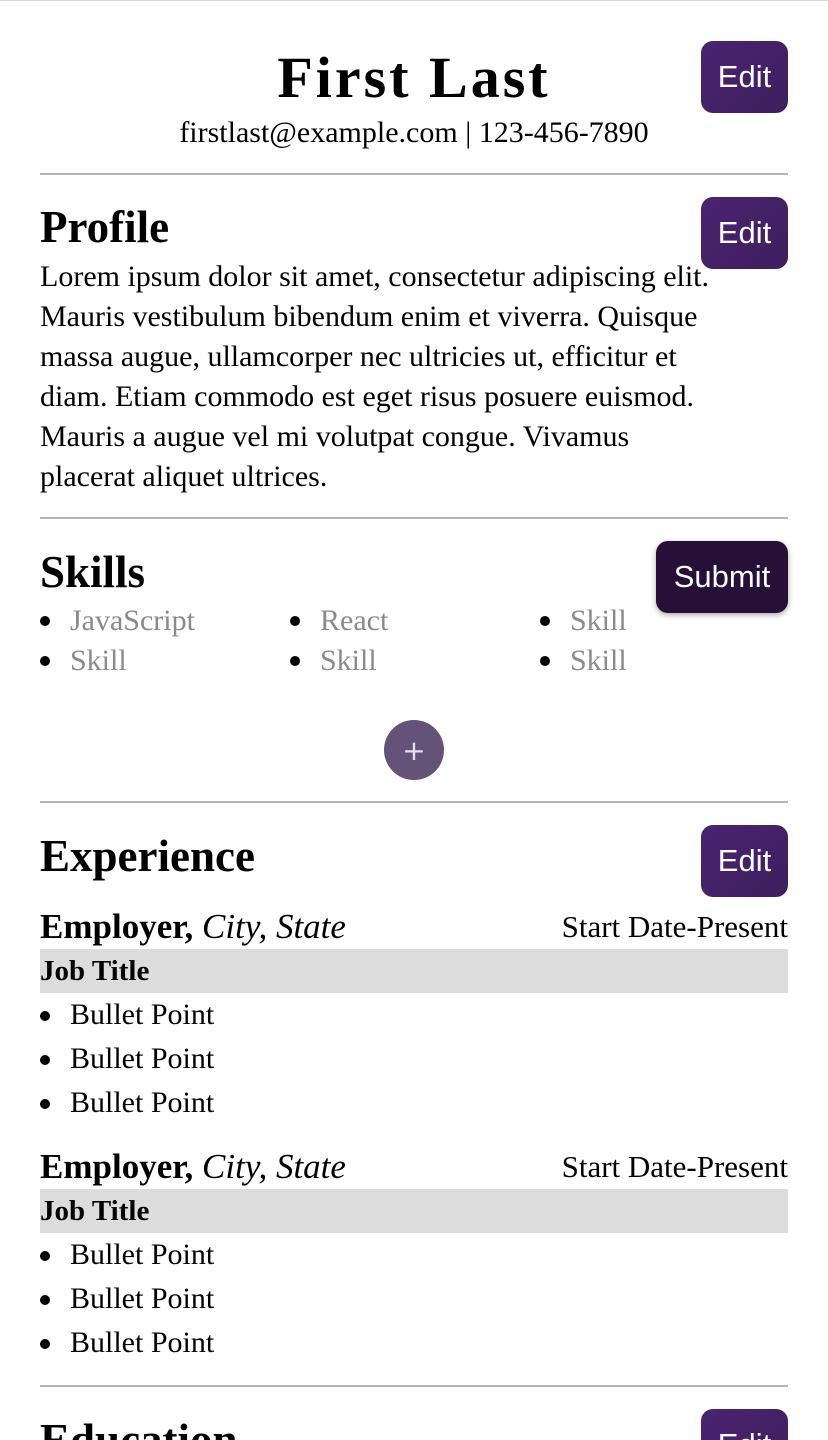 The image size is (828, 1440). I want to click on add-skill-button: +, so click(414, 750).